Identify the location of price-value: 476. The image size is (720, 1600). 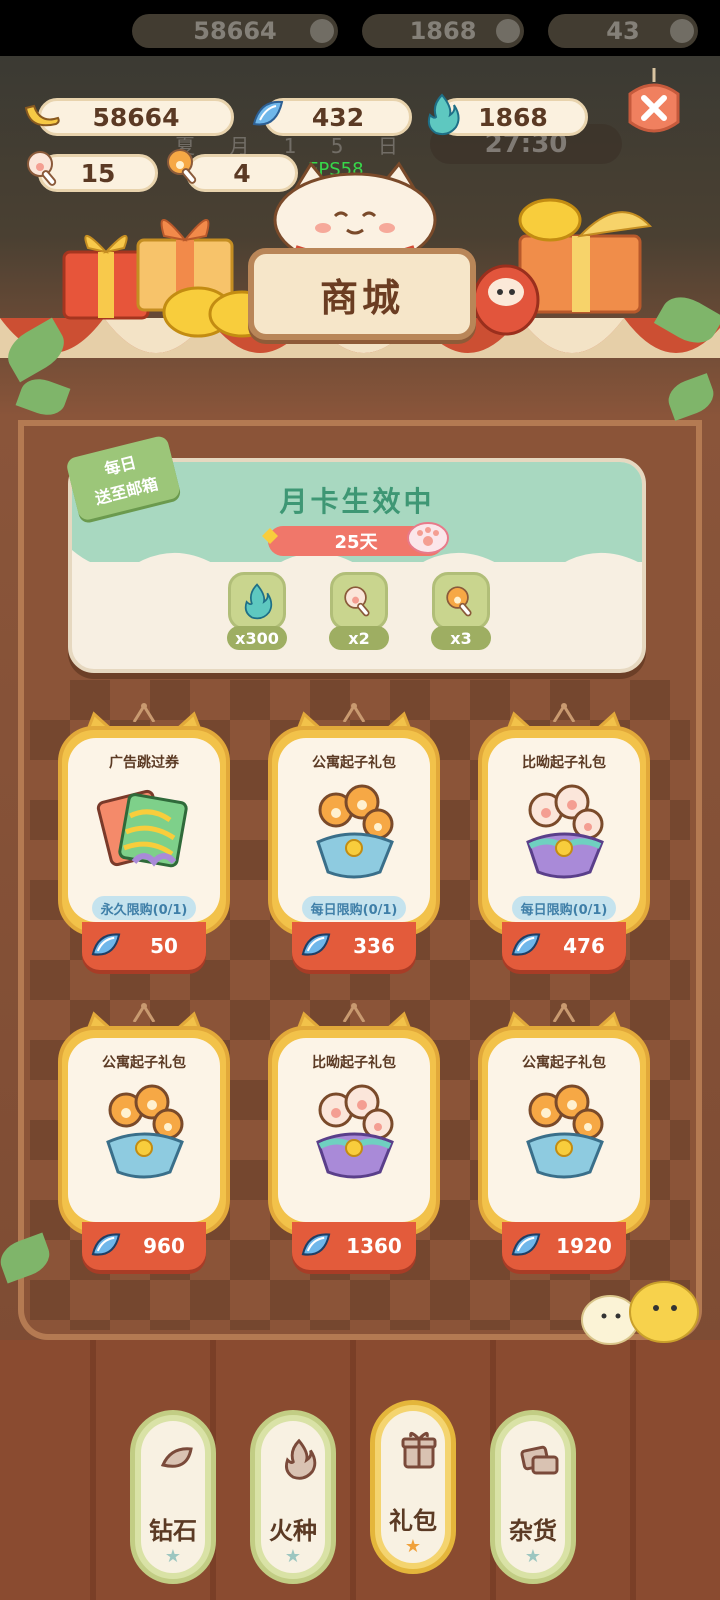
(584, 946).